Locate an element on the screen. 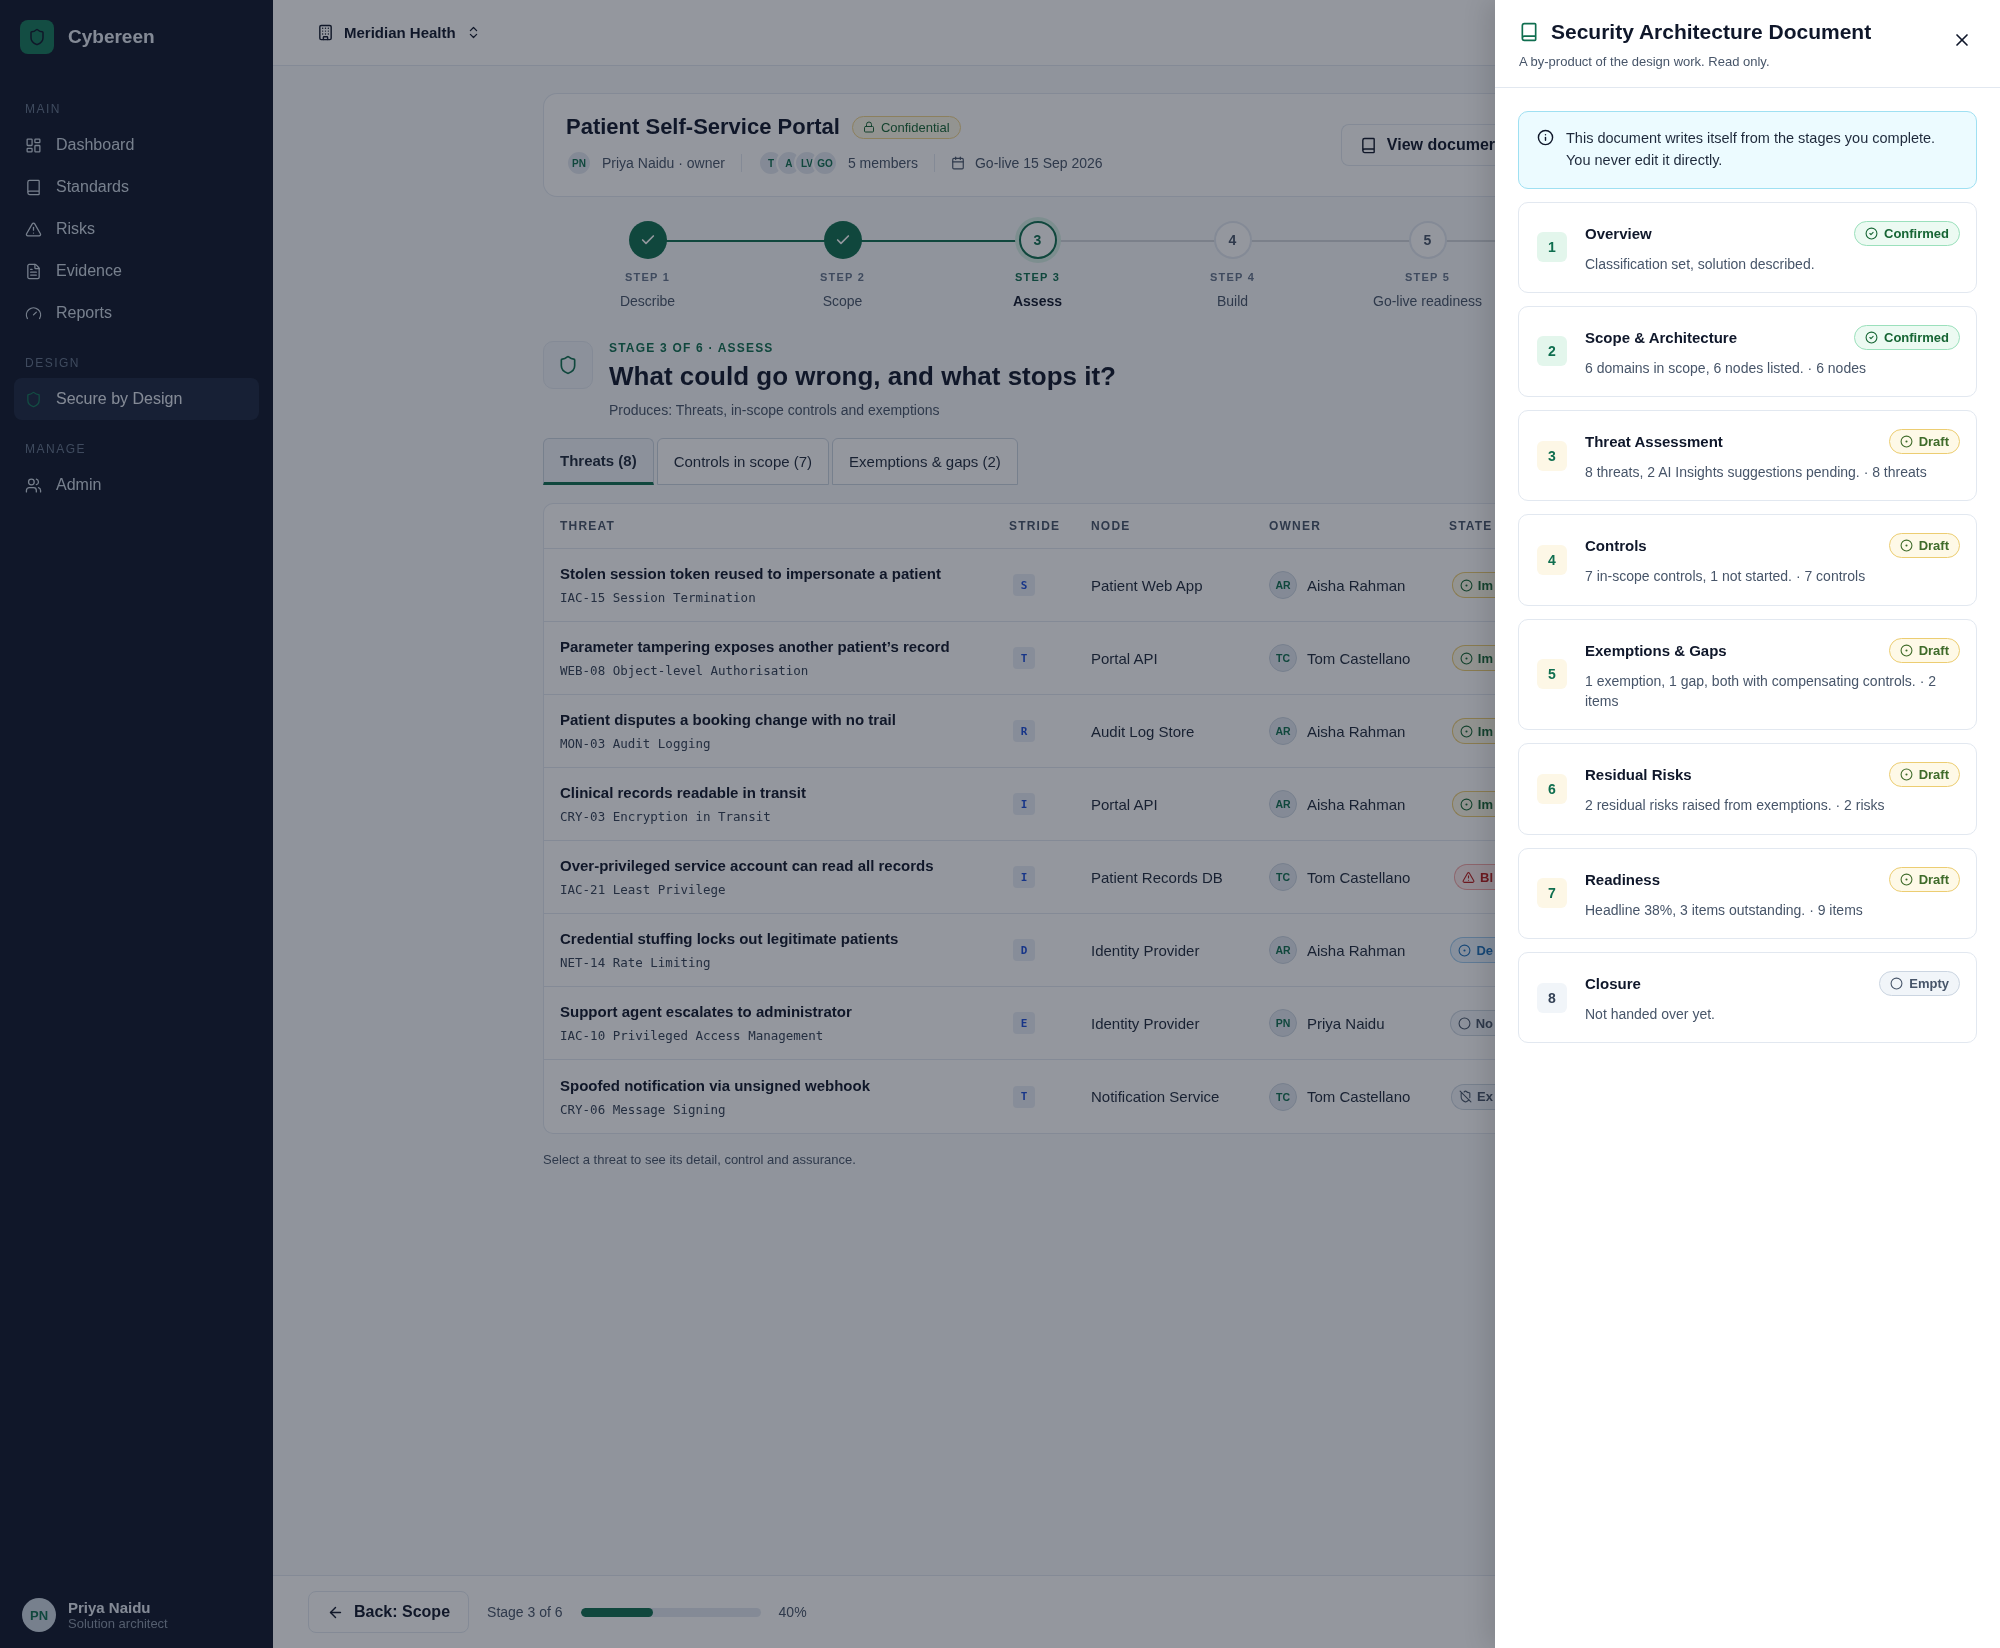 This screenshot has height=1648, width=2000. document-icon is located at coordinates (33, 271).